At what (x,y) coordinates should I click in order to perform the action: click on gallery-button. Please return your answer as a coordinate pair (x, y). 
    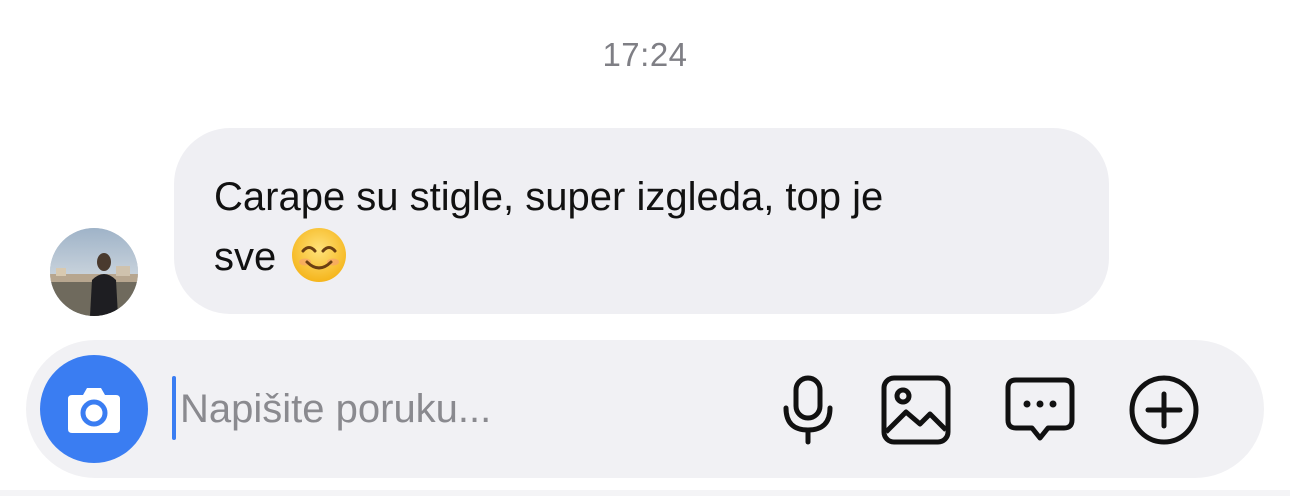
    Looking at the image, I should click on (916, 410).